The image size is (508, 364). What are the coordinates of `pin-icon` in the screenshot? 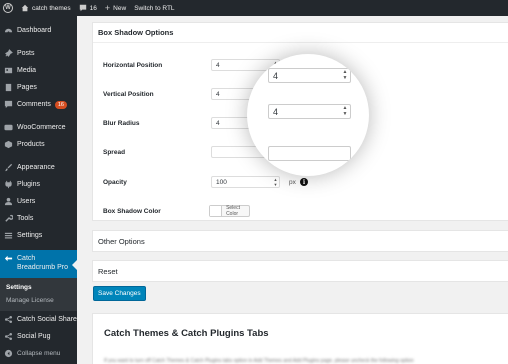 It's located at (8, 53).